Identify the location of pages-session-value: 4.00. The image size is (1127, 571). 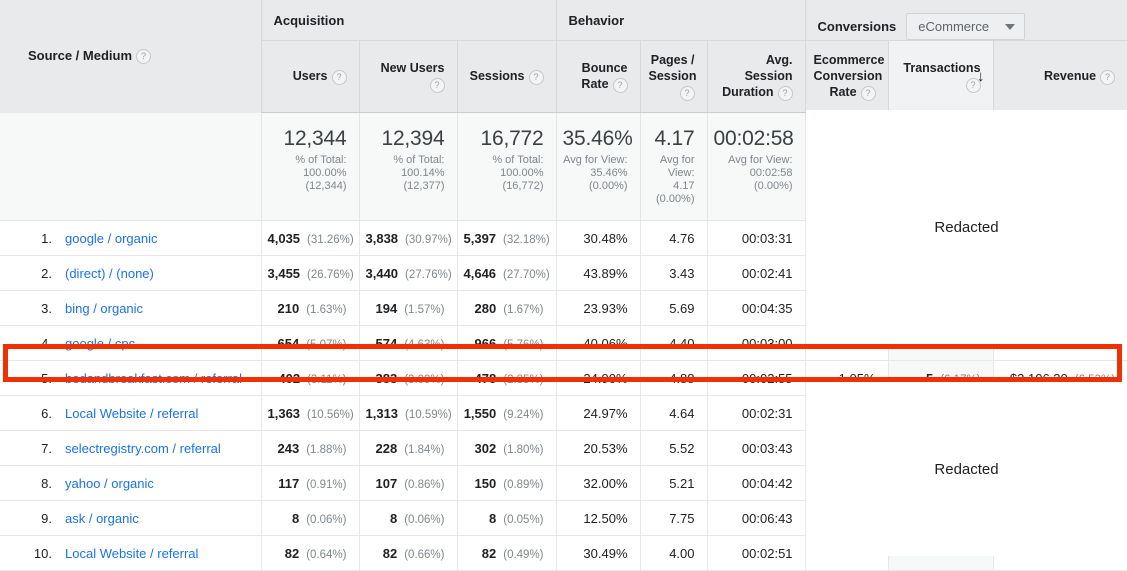
(682, 553).